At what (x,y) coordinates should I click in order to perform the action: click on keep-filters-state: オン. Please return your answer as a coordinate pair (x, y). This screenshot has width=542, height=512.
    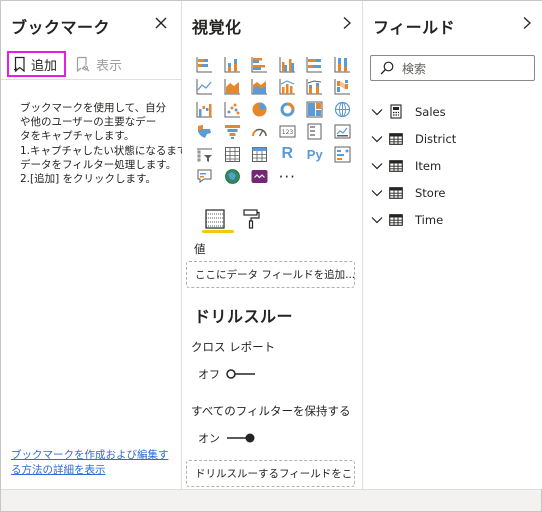
    Looking at the image, I should click on (209, 438).